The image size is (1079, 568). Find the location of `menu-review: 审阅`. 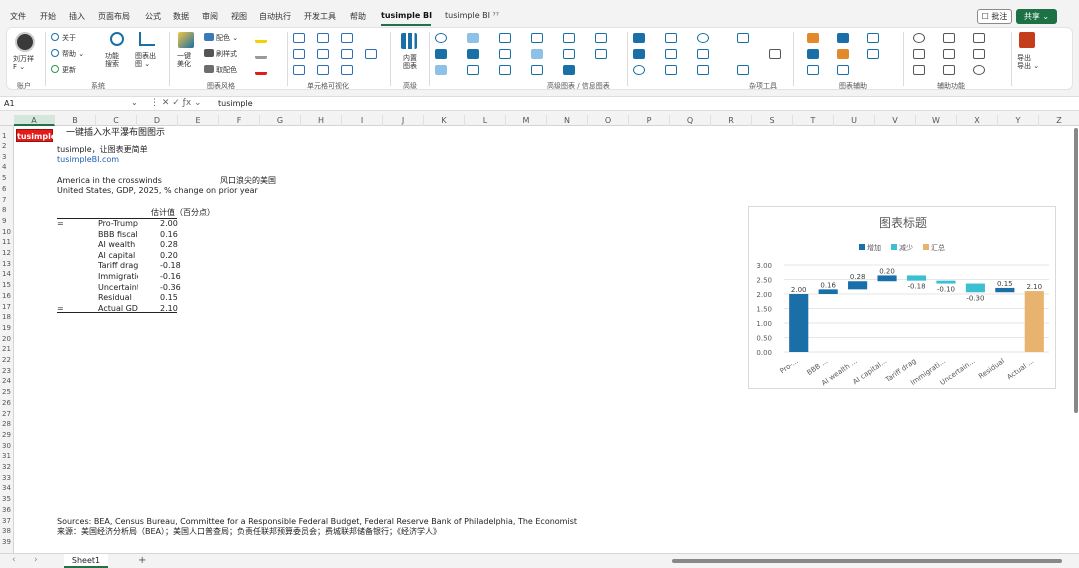

menu-review: 审阅 is located at coordinates (210, 17).